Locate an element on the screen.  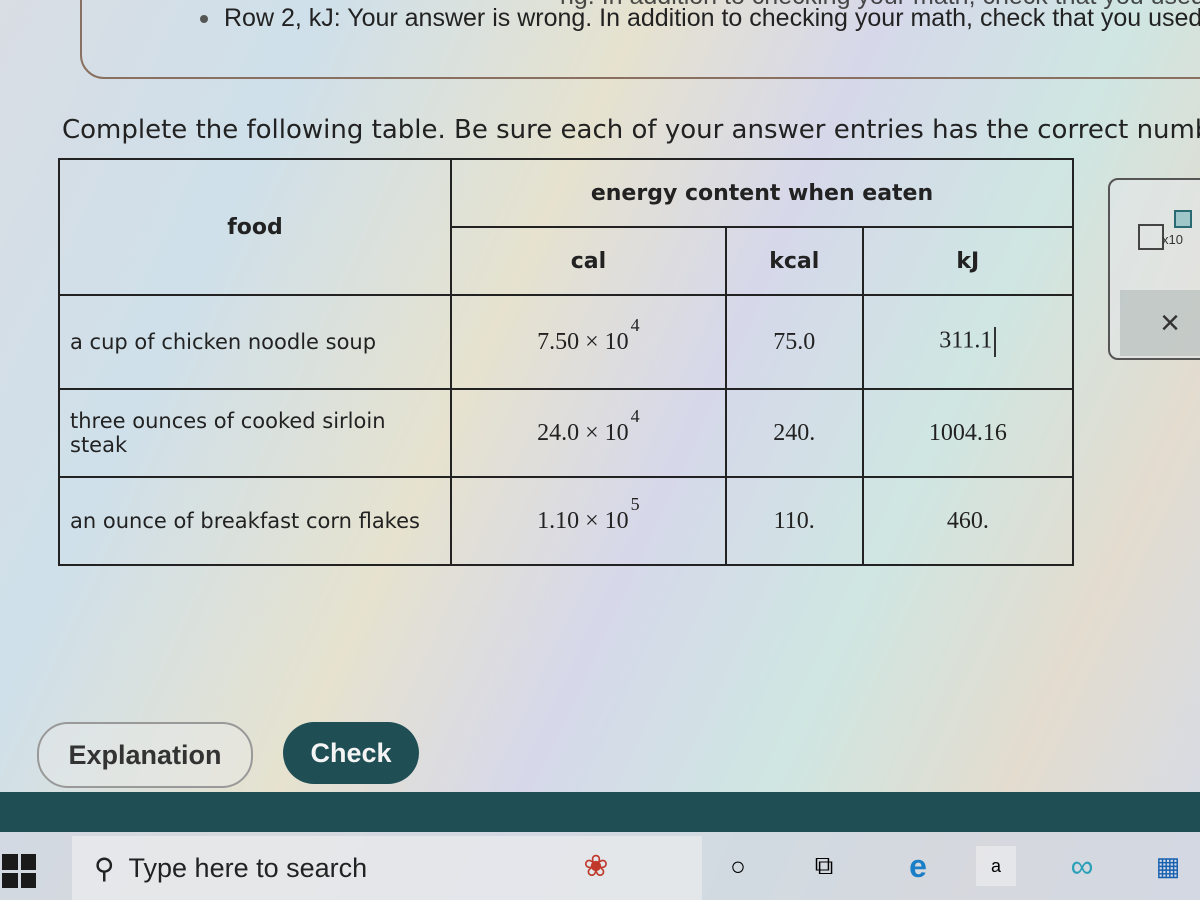
cal-input: 7.50 × 104 is located at coordinates (588, 342).